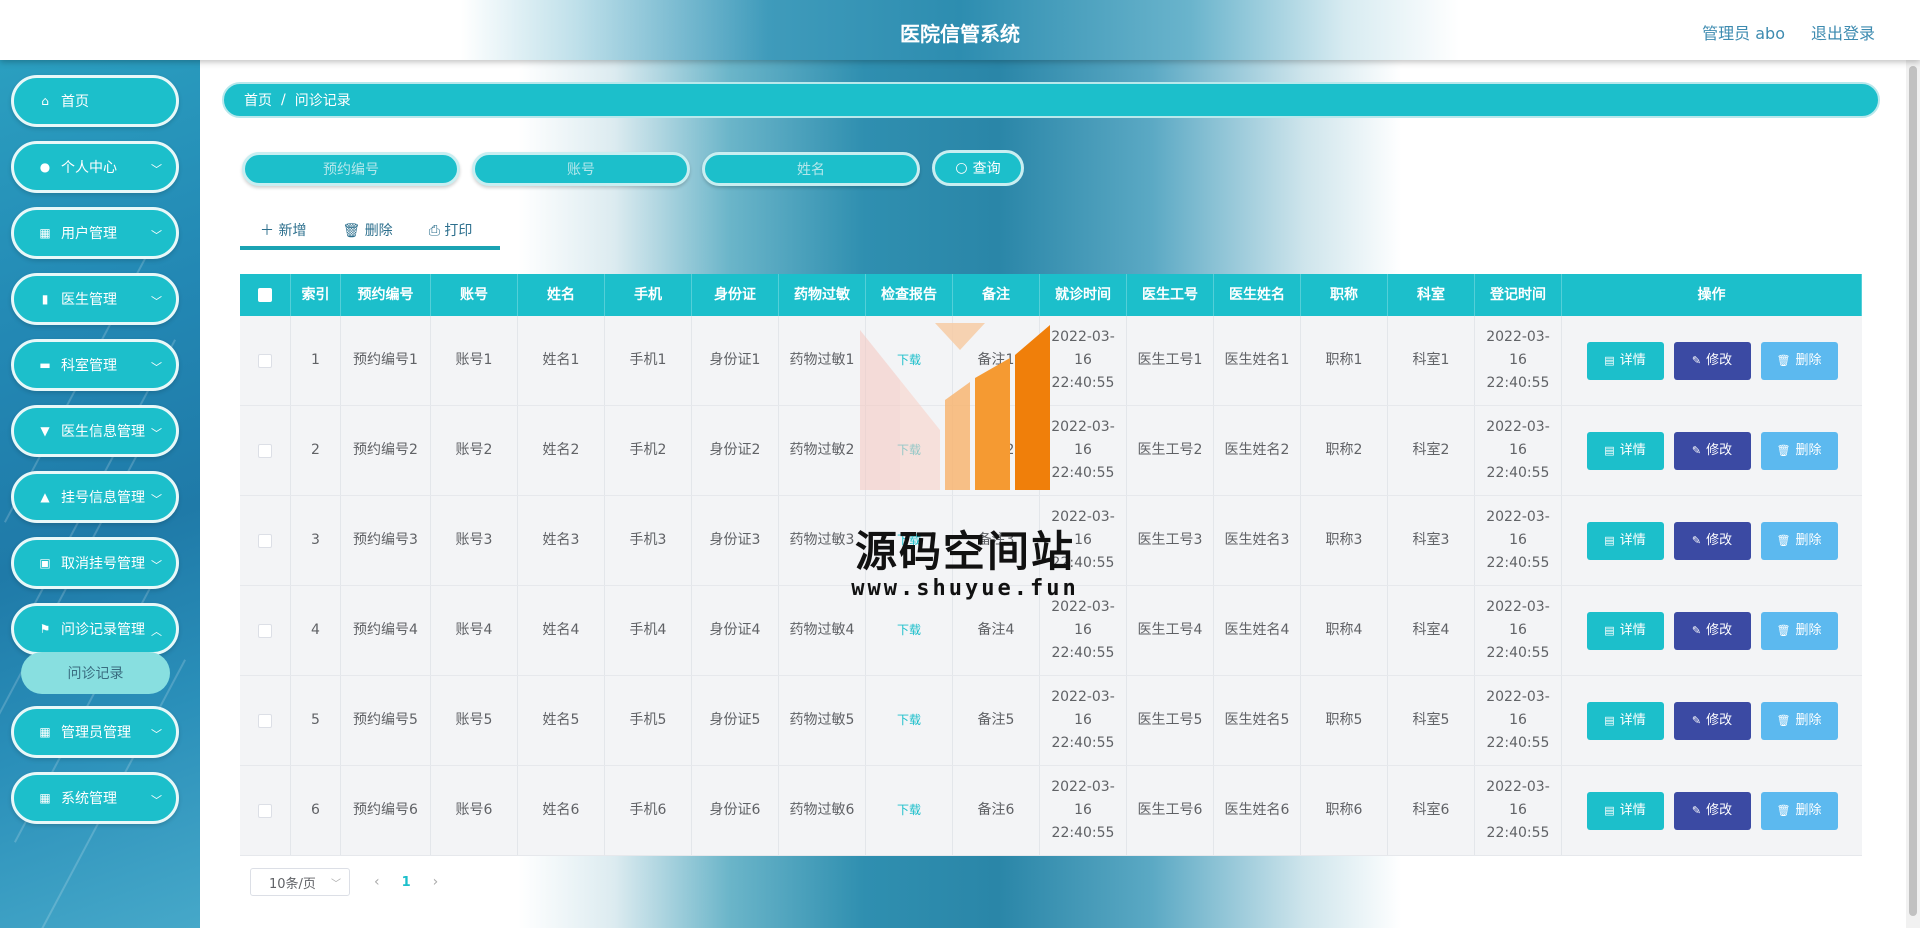  What do you see at coordinates (561, 720) in the screenshot?
I see `table-cell: 姓名5` at bounding box center [561, 720].